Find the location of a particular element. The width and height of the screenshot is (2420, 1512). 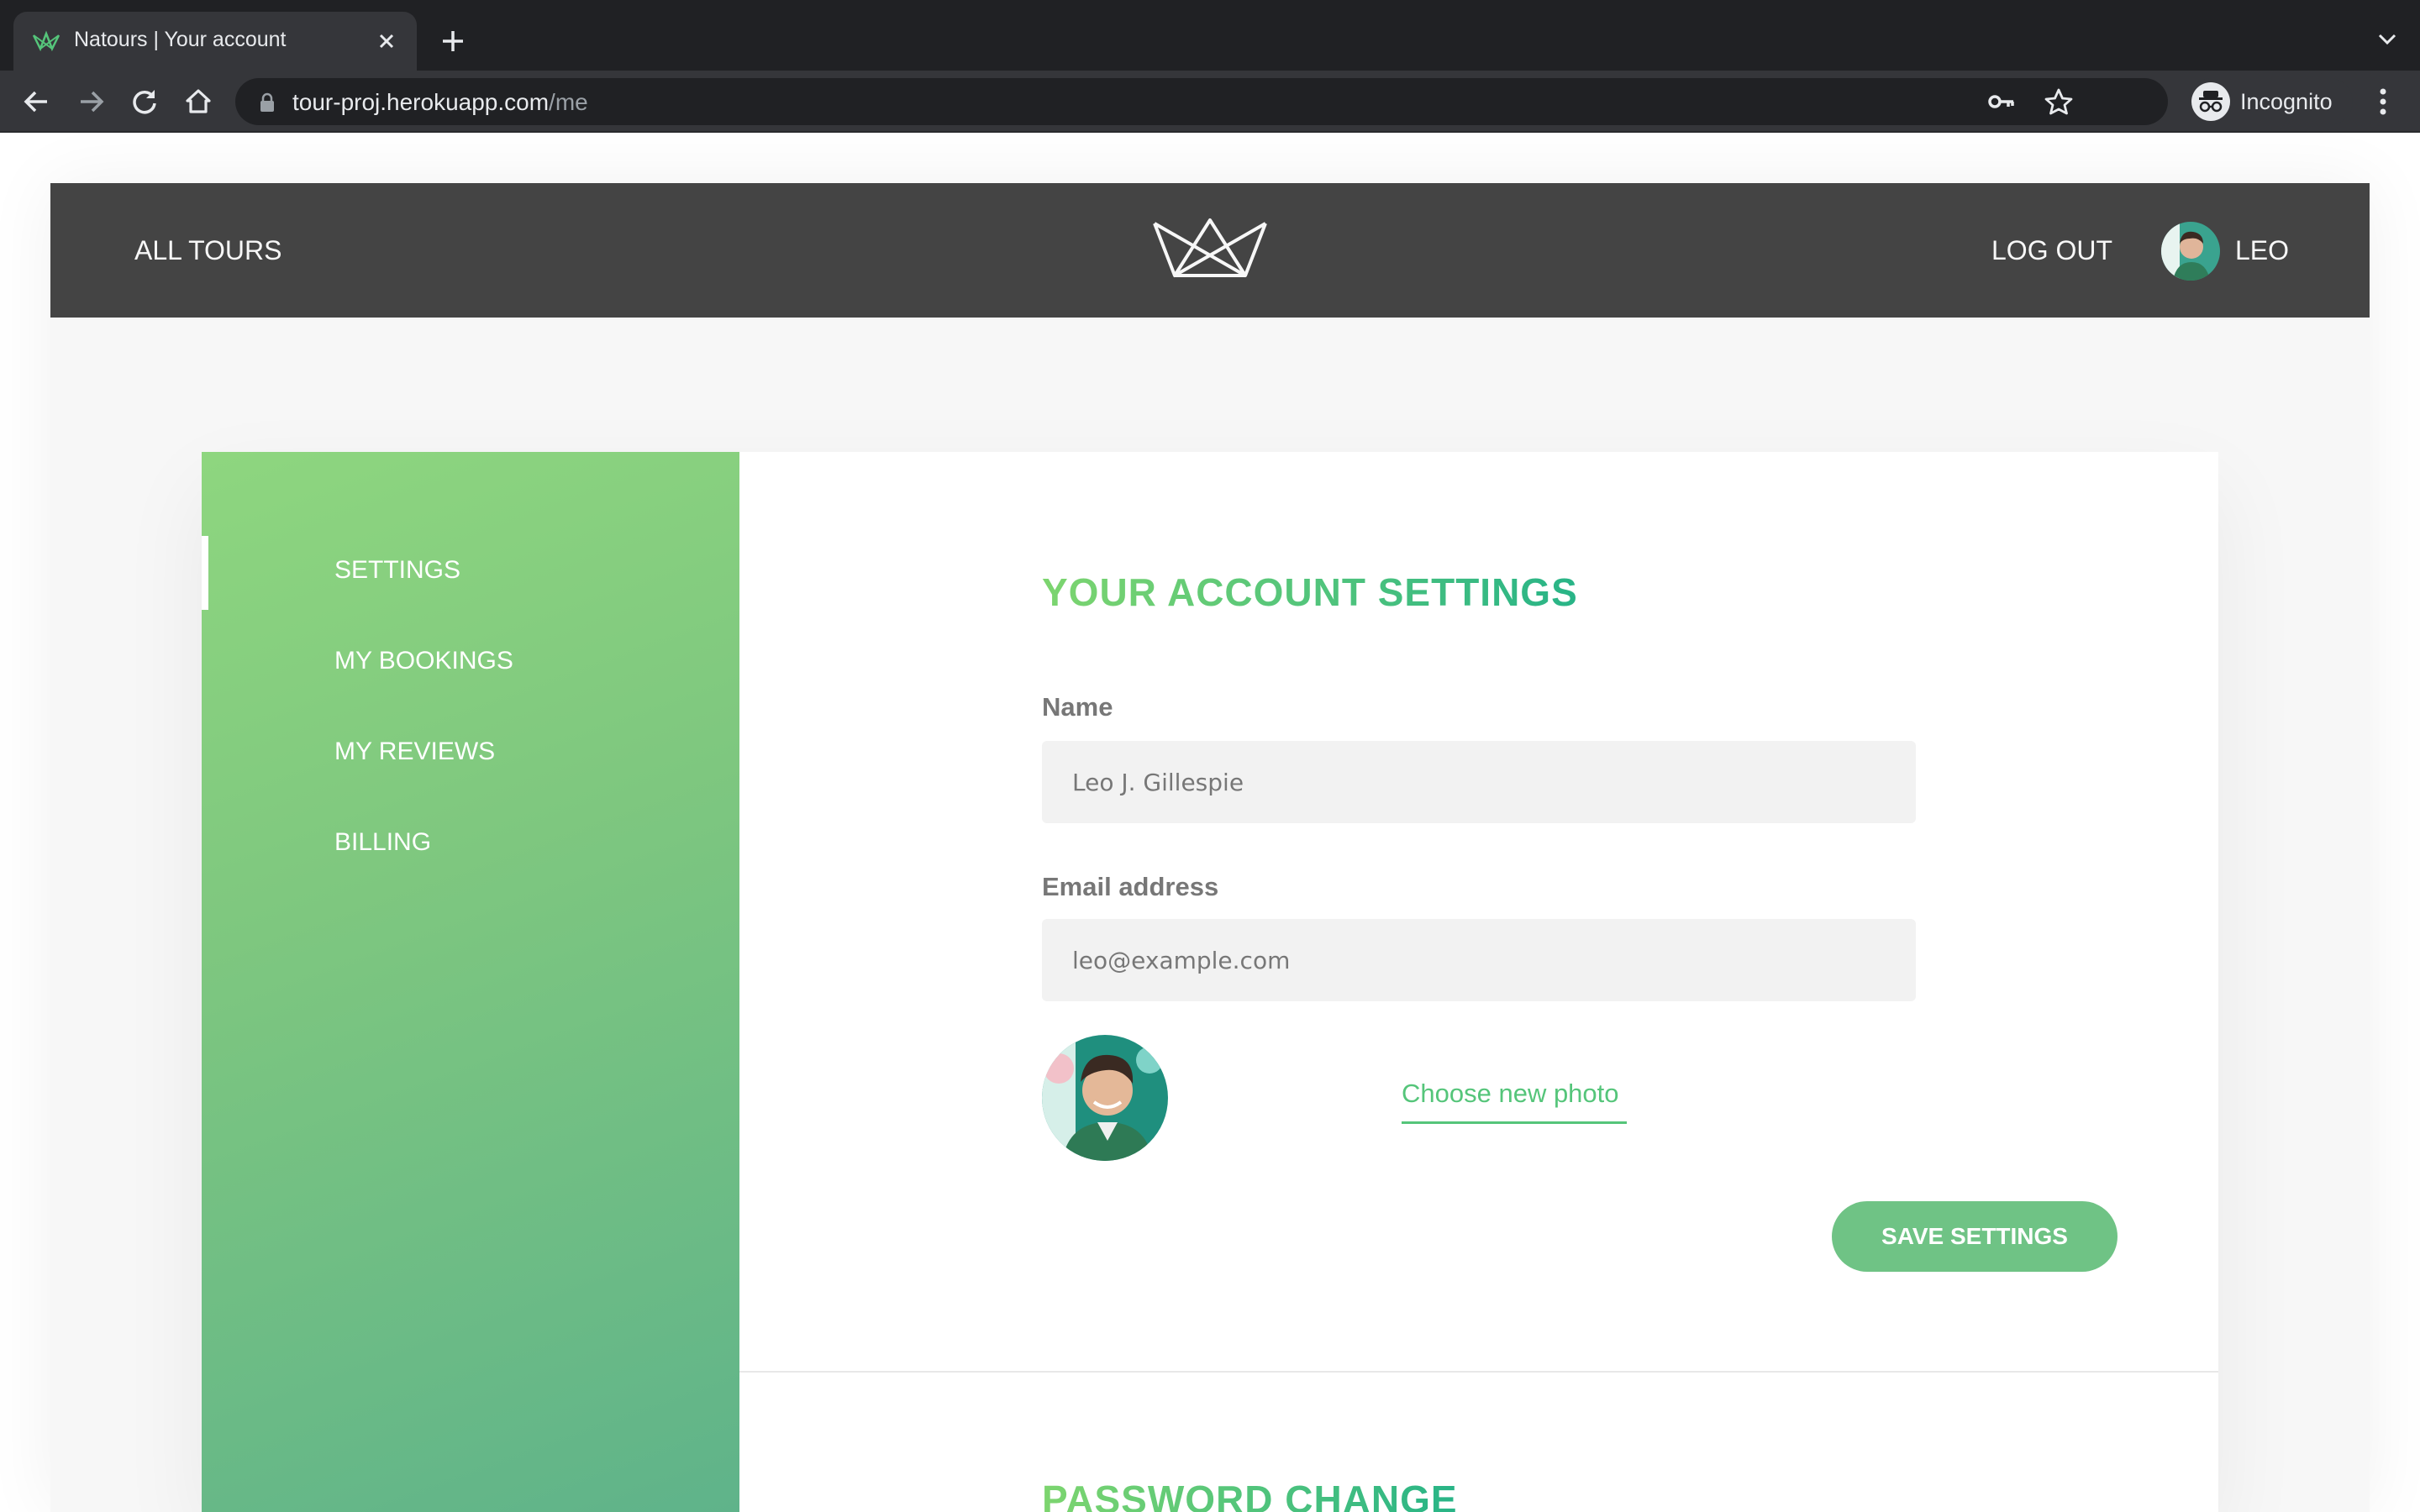

key-icon is located at coordinates (2001, 102).